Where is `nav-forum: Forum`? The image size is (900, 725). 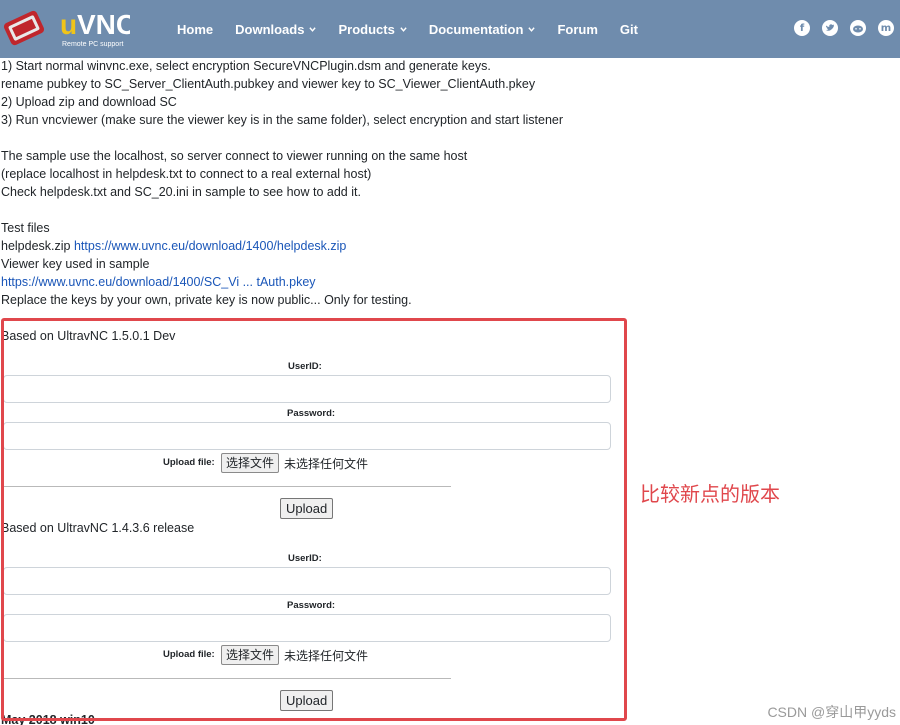
nav-forum: Forum is located at coordinates (577, 29).